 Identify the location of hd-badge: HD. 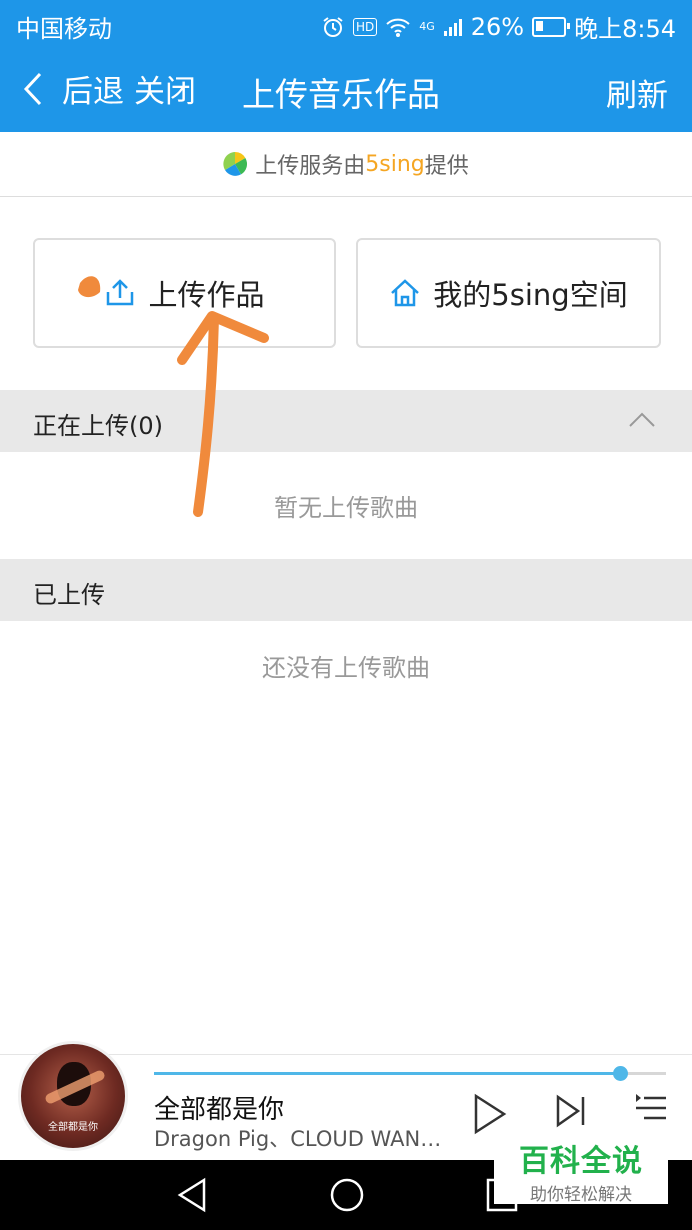
(365, 26).